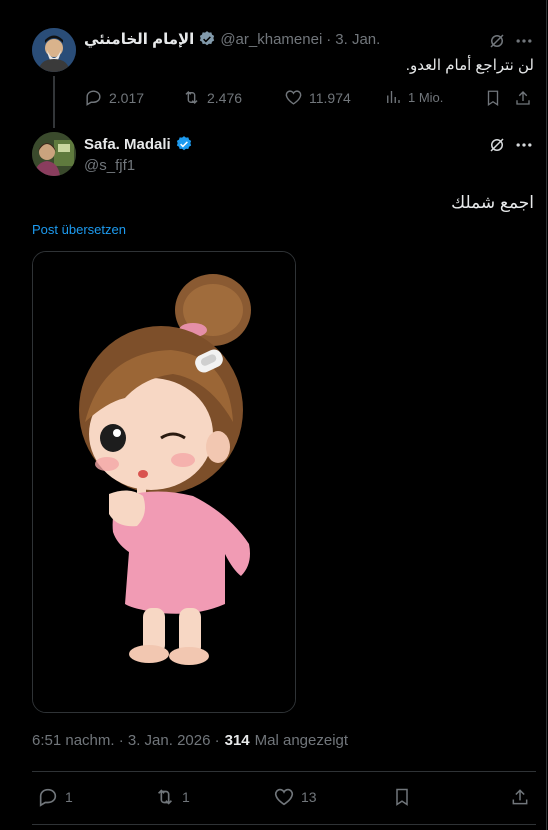  Describe the element at coordinates (309, 797) in the screenshot. I see `like-count: 13` at that location.